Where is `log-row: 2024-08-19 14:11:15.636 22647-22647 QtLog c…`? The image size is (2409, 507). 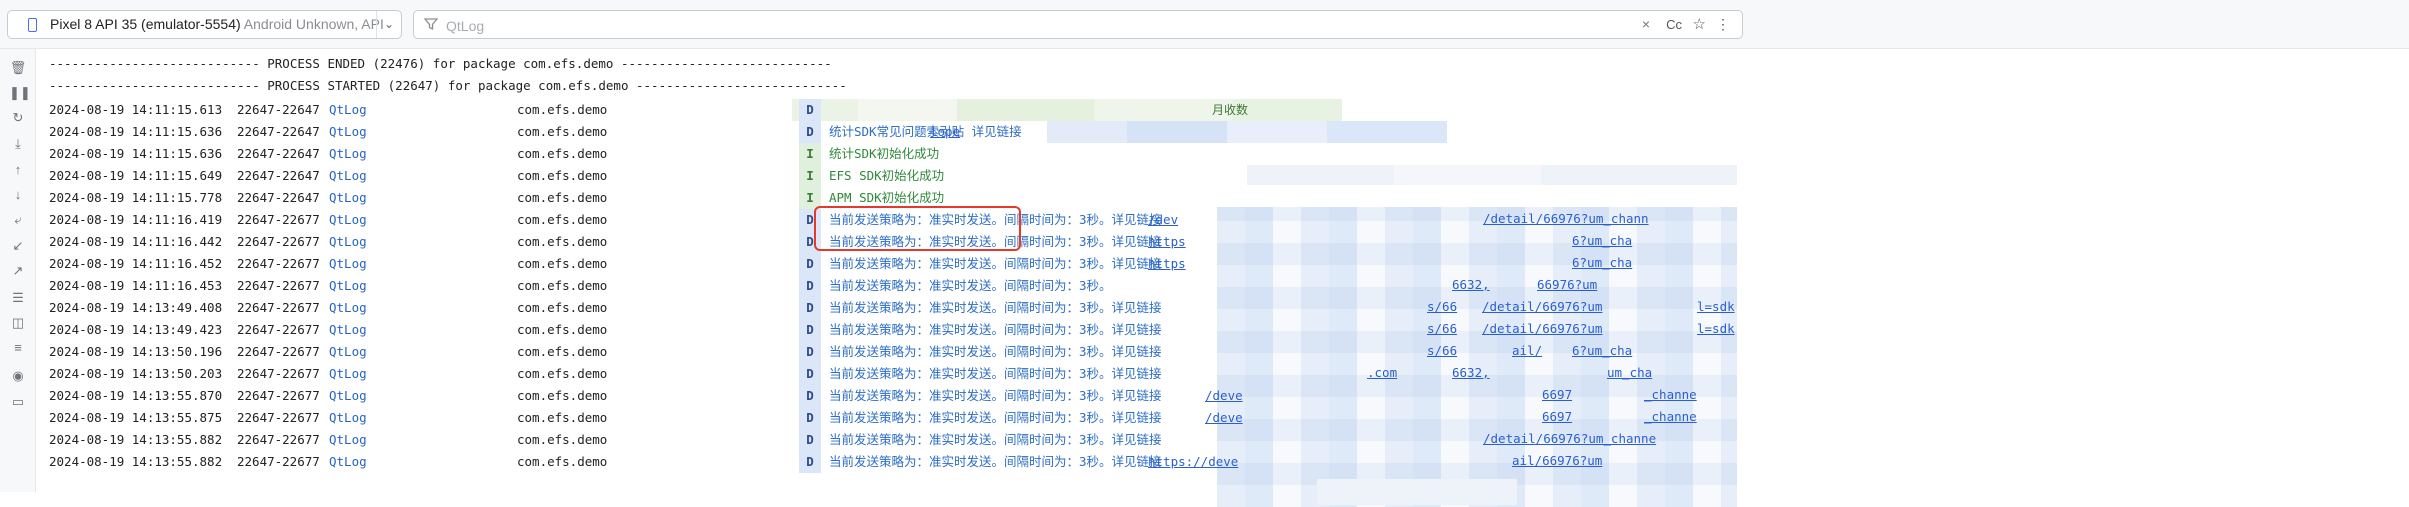 log-row: 2024-08-19 14:11:15.636 22647-22647 QtLog c… is located at coordinates (1223, 132).